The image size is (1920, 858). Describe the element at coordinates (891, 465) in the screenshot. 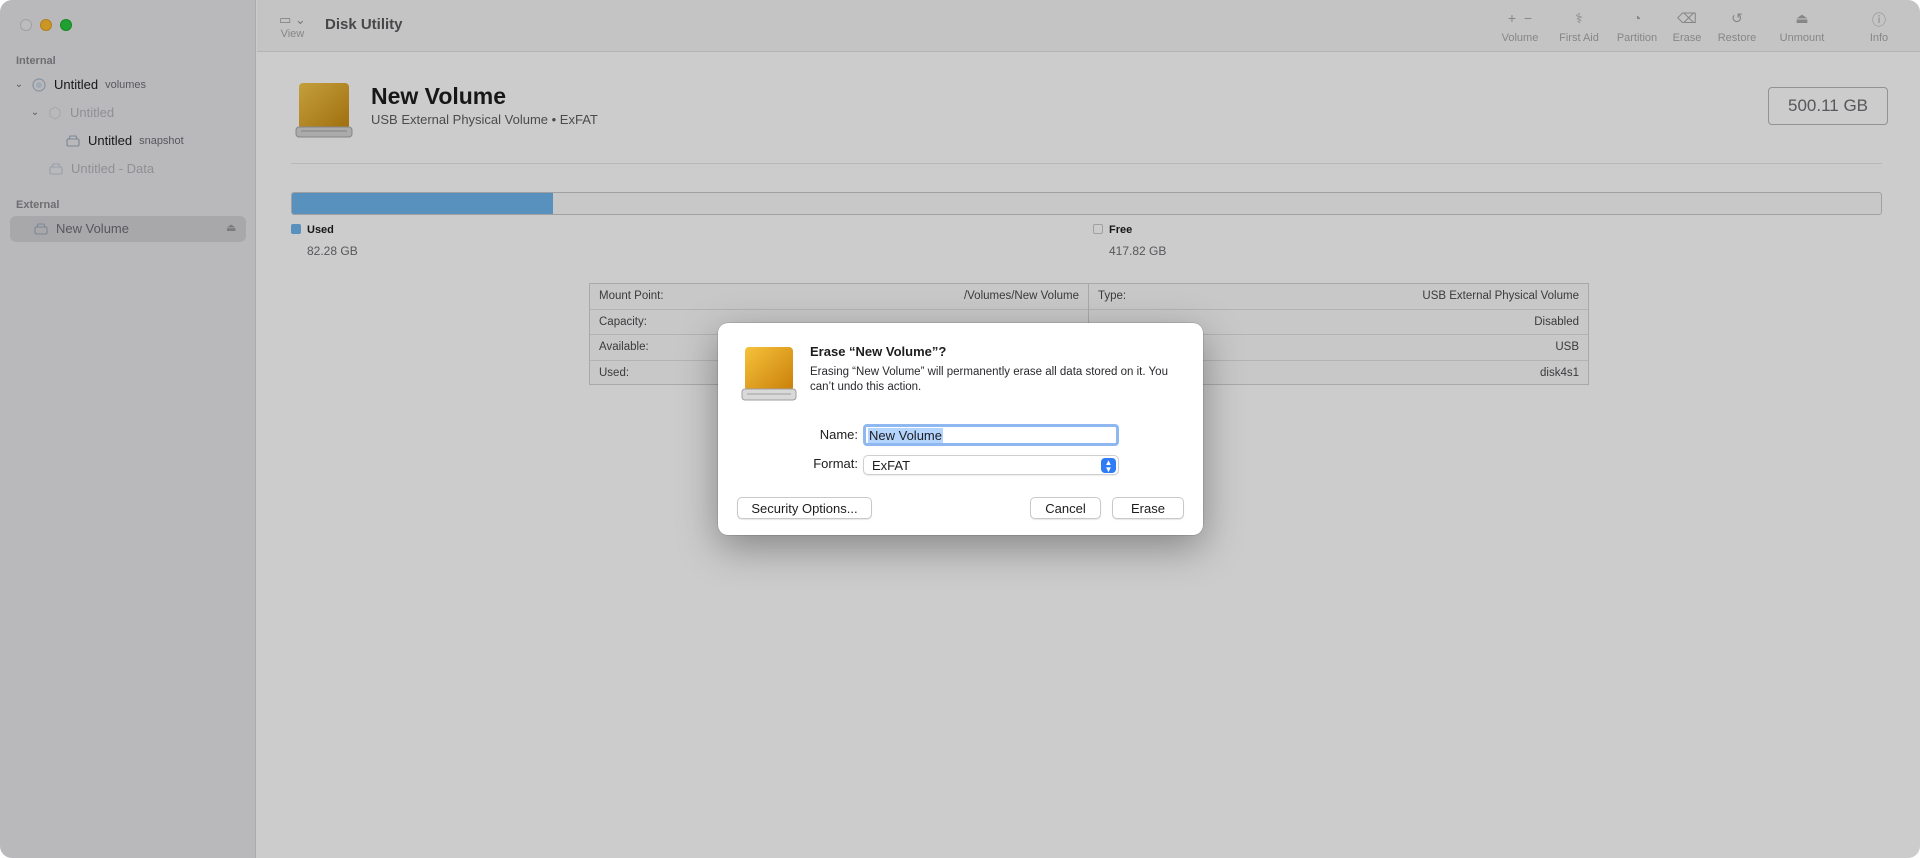

I see `format-select-value: ExFAT` at that location.